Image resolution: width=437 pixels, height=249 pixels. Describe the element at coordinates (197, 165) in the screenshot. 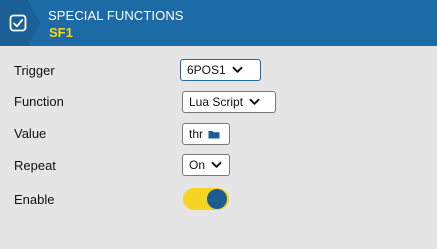

I see `repeat-value: On` at that location.